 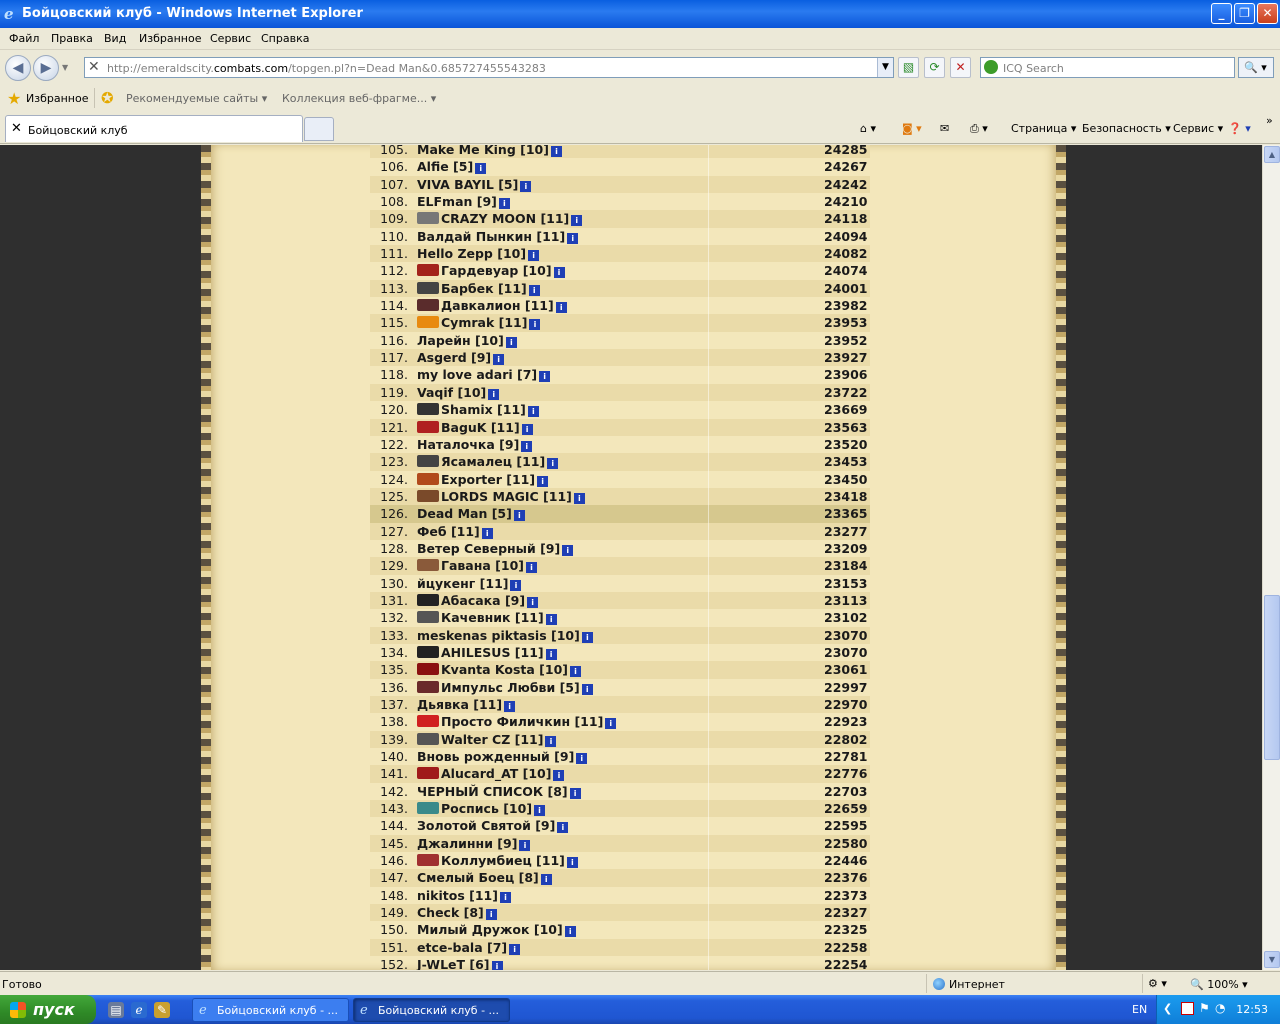 I want to click on history-dropdown-icon: ▼, so click(x=65, y=67).